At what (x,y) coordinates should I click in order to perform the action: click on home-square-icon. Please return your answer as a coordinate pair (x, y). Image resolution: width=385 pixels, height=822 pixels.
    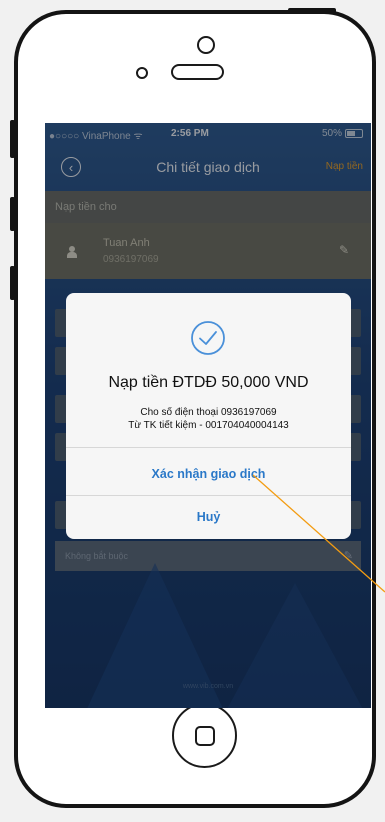
    Looking at the image, I should click on (205, 736).